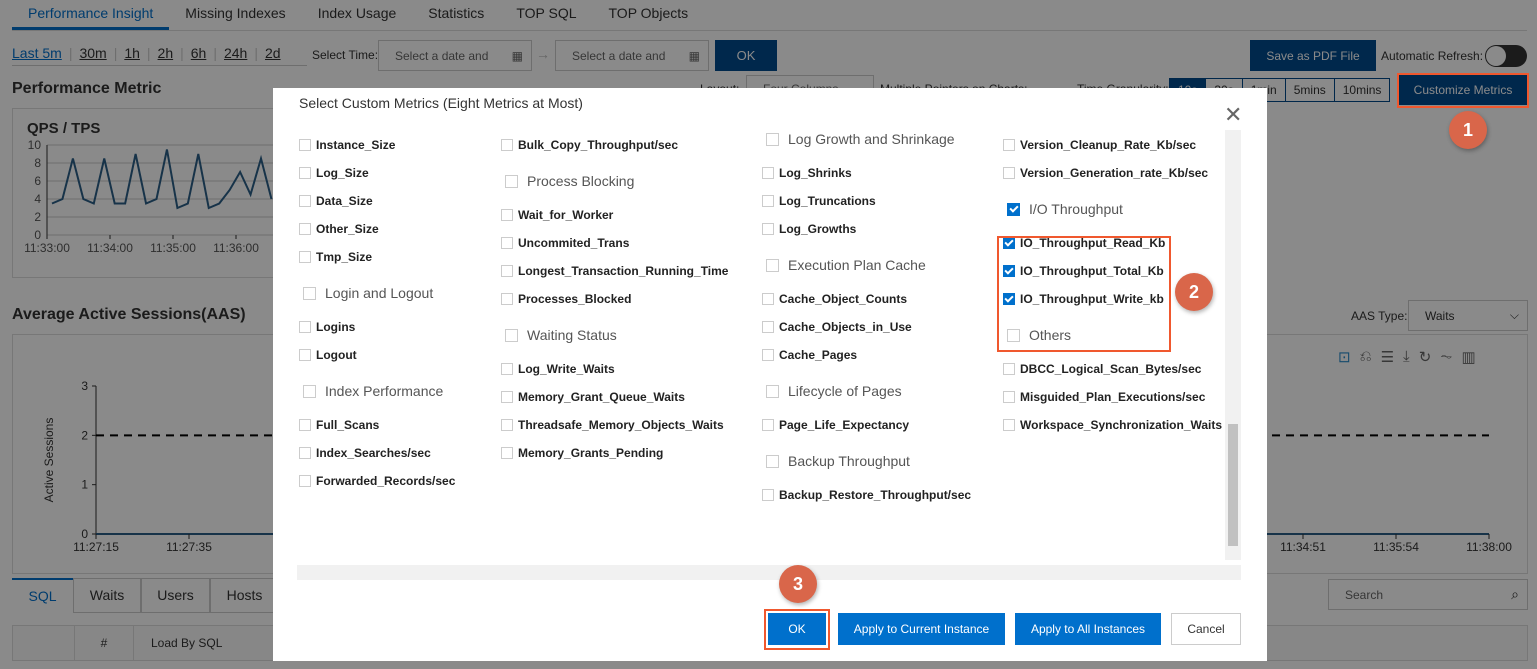  I want to click on metric-item: Bulk_Copy_Throughput/sec, so click(589, 145).